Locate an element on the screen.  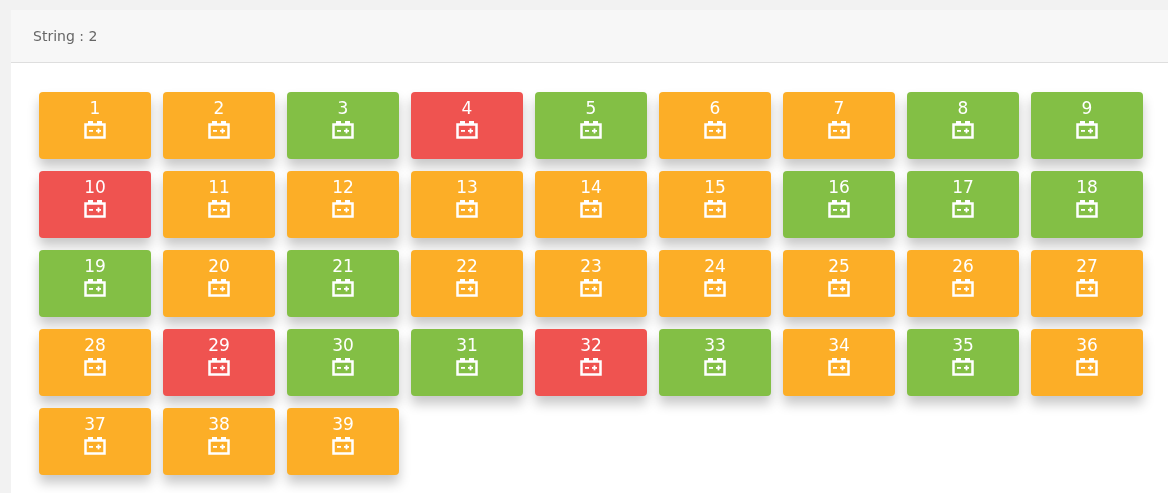
battery-card: 22 is located at coordinates (467, 283).